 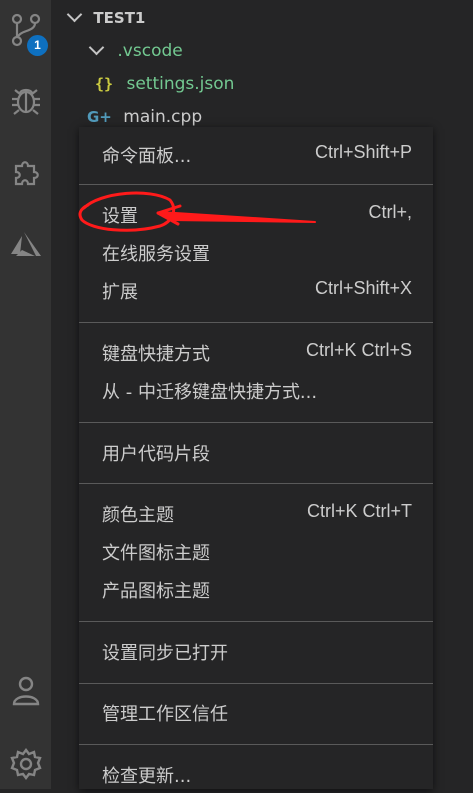 What do you see at coordinates (256, 712) in the screenshot?
I see `menu-item-workspace-trust: 管理工作区信任` at bounding box center [256, 712].